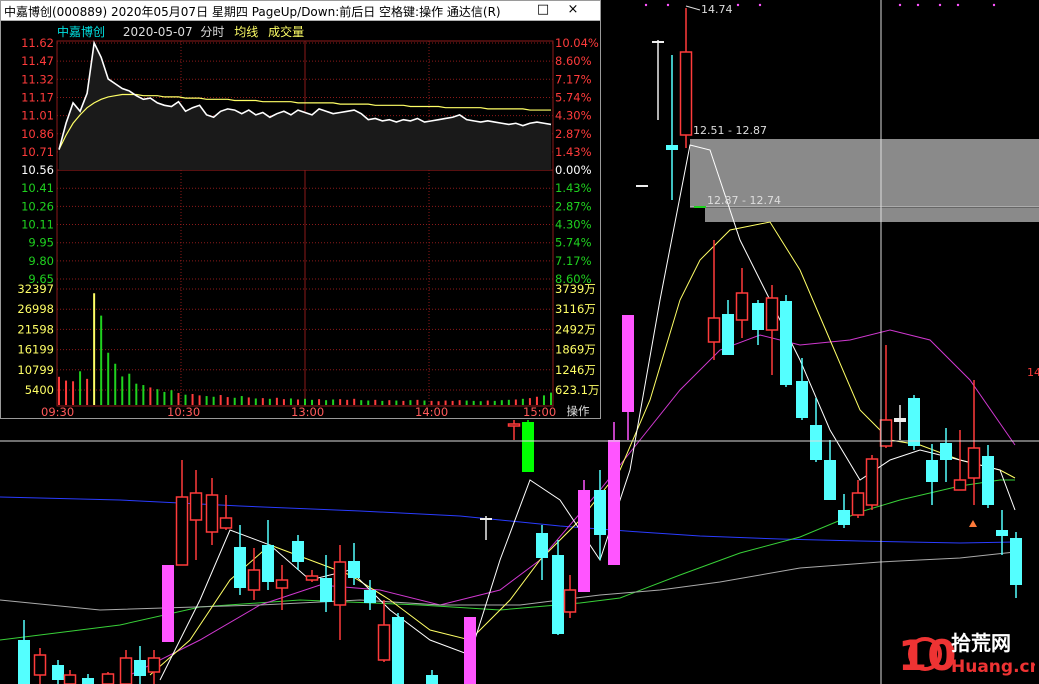  Describe the element at coordinates (966, 655) in the screenshot. I see `site-watermark-logo: 10 拾荒网 Huang.cn` at that location.